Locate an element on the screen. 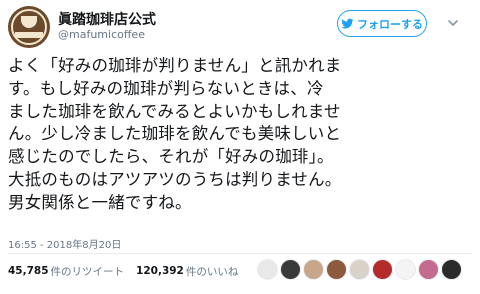 Image resolution: width=480 pixels, height=294 pixels. retweet-label: 件のリツイート is located at coordinates (88, 271).